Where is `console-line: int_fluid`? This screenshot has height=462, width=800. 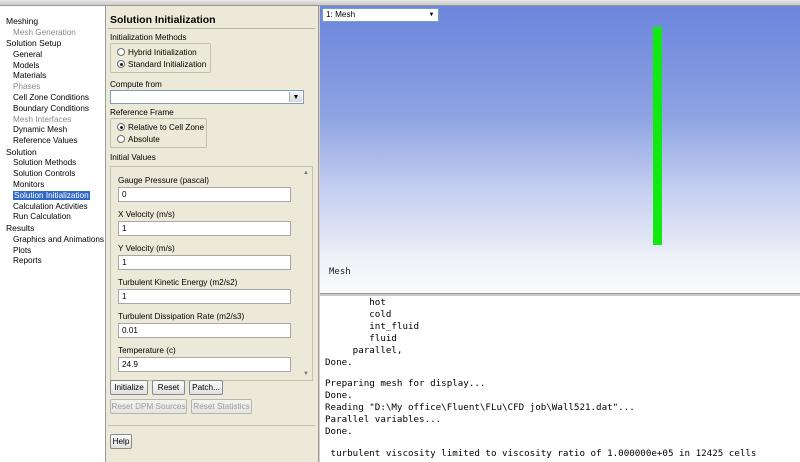
console-line: int_fluid is located at coordinates (372, 326).